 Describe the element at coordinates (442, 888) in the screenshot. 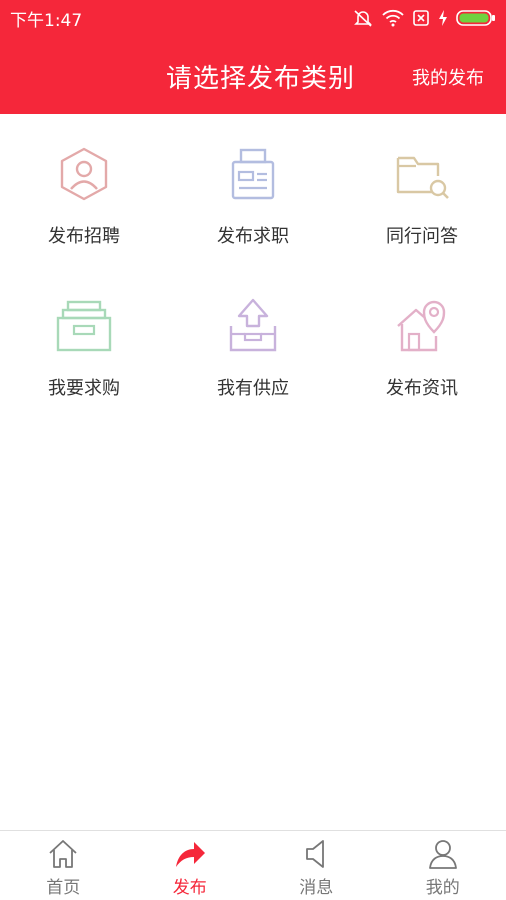

I see `tab-label: 我的` at that location.